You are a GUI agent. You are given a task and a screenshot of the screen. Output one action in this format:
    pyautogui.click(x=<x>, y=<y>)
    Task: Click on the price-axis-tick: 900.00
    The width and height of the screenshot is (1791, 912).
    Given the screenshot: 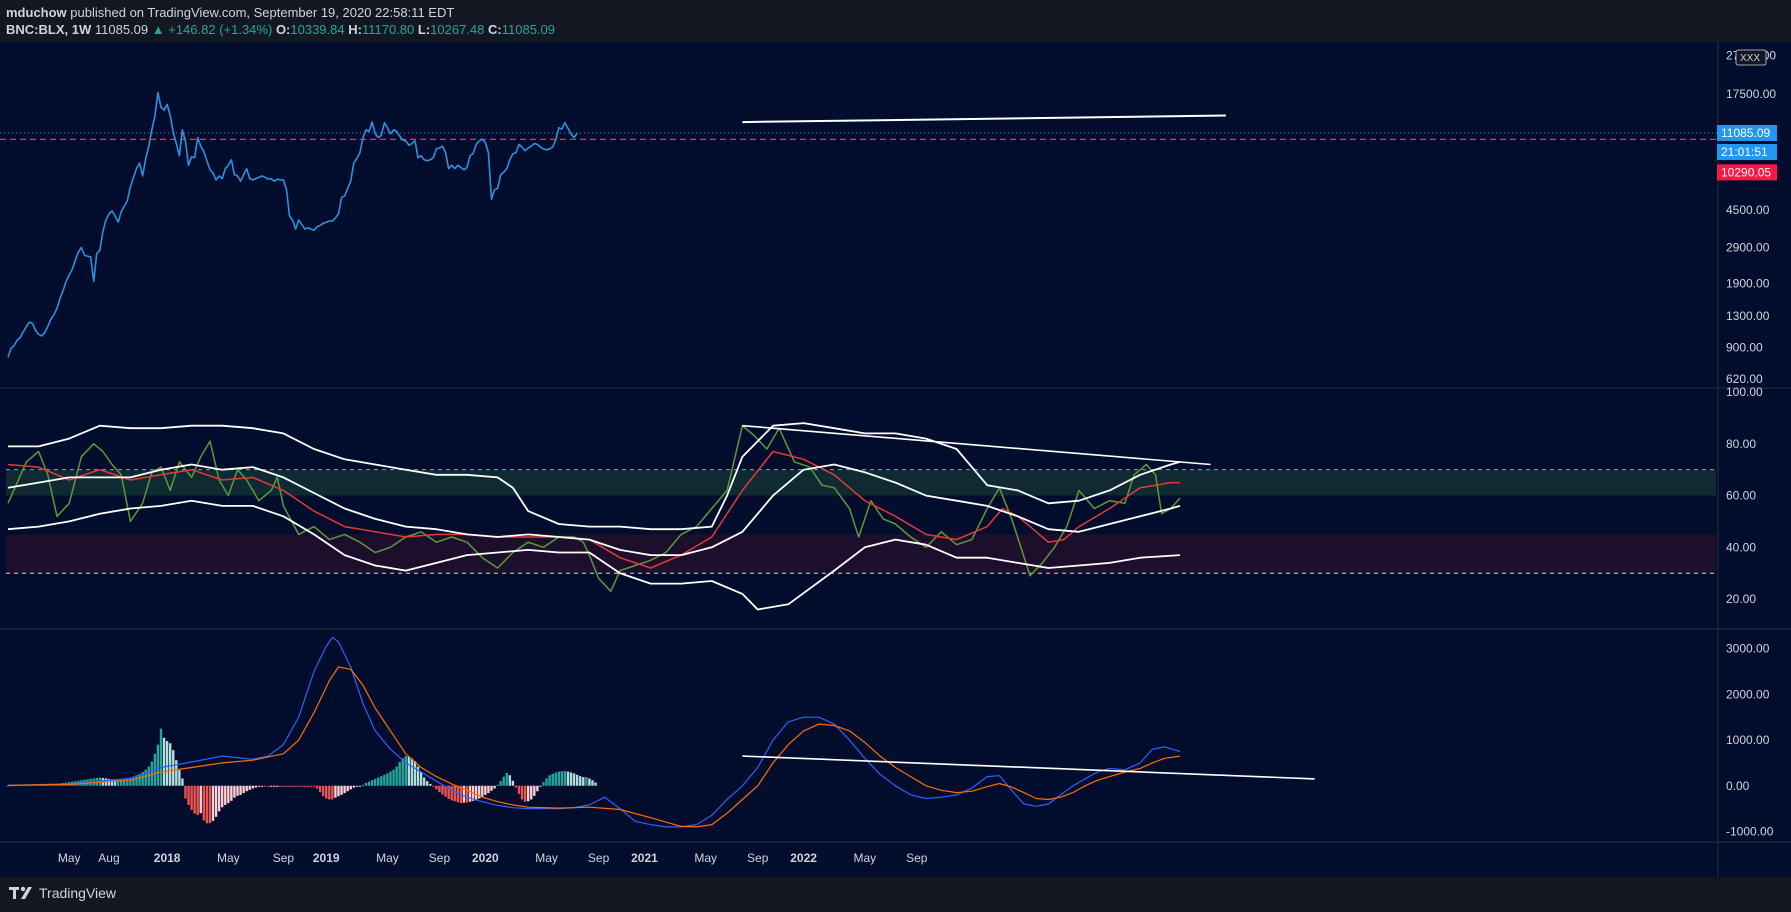 What is the action you would take?
    pyautogui.click(x=1744, y=347)
    